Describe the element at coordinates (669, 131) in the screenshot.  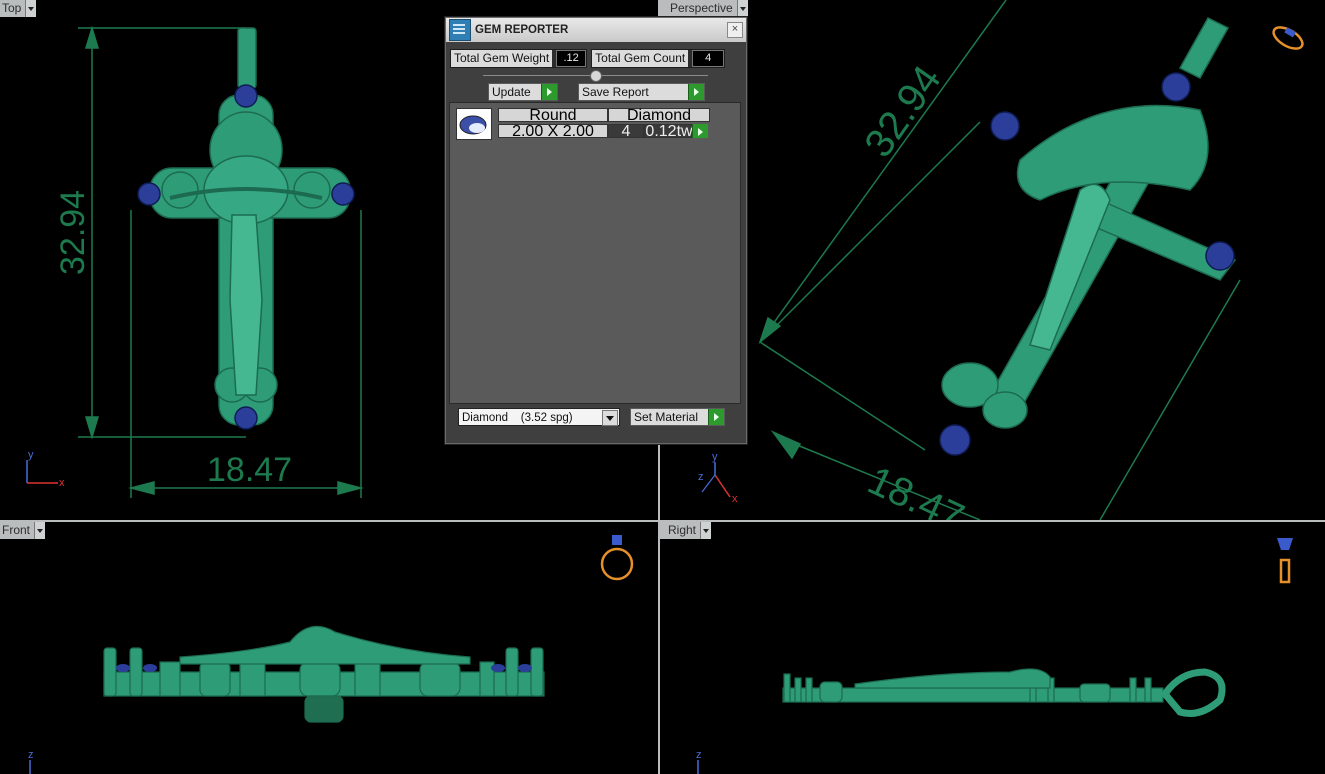
I see `gem-weight-cell: 0.12tw` at that location.